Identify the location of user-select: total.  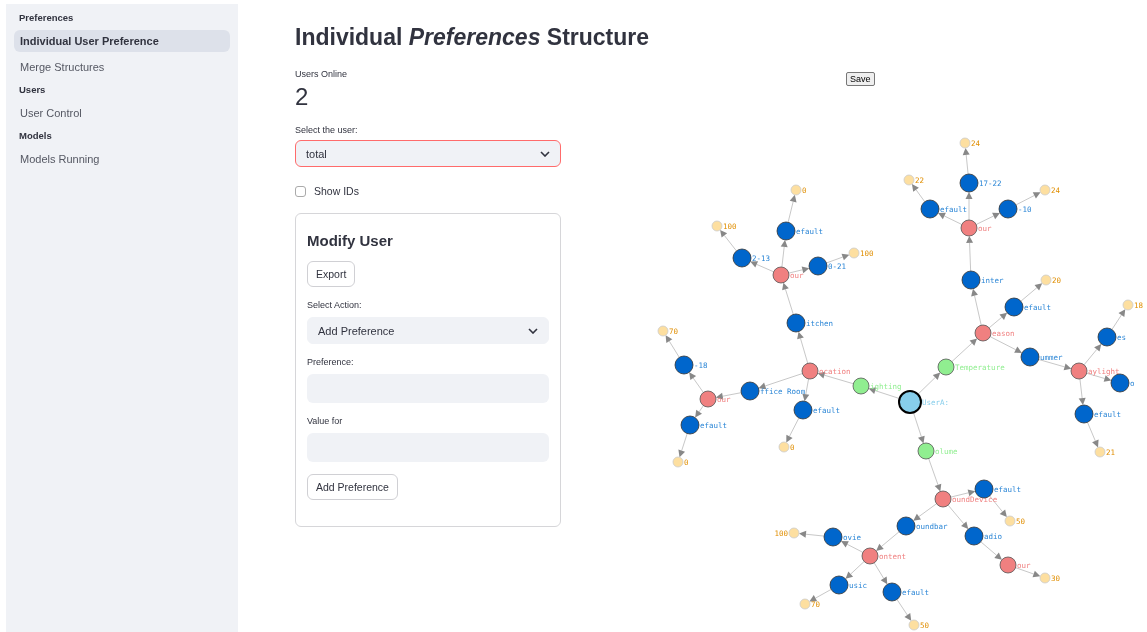
(428, 153).